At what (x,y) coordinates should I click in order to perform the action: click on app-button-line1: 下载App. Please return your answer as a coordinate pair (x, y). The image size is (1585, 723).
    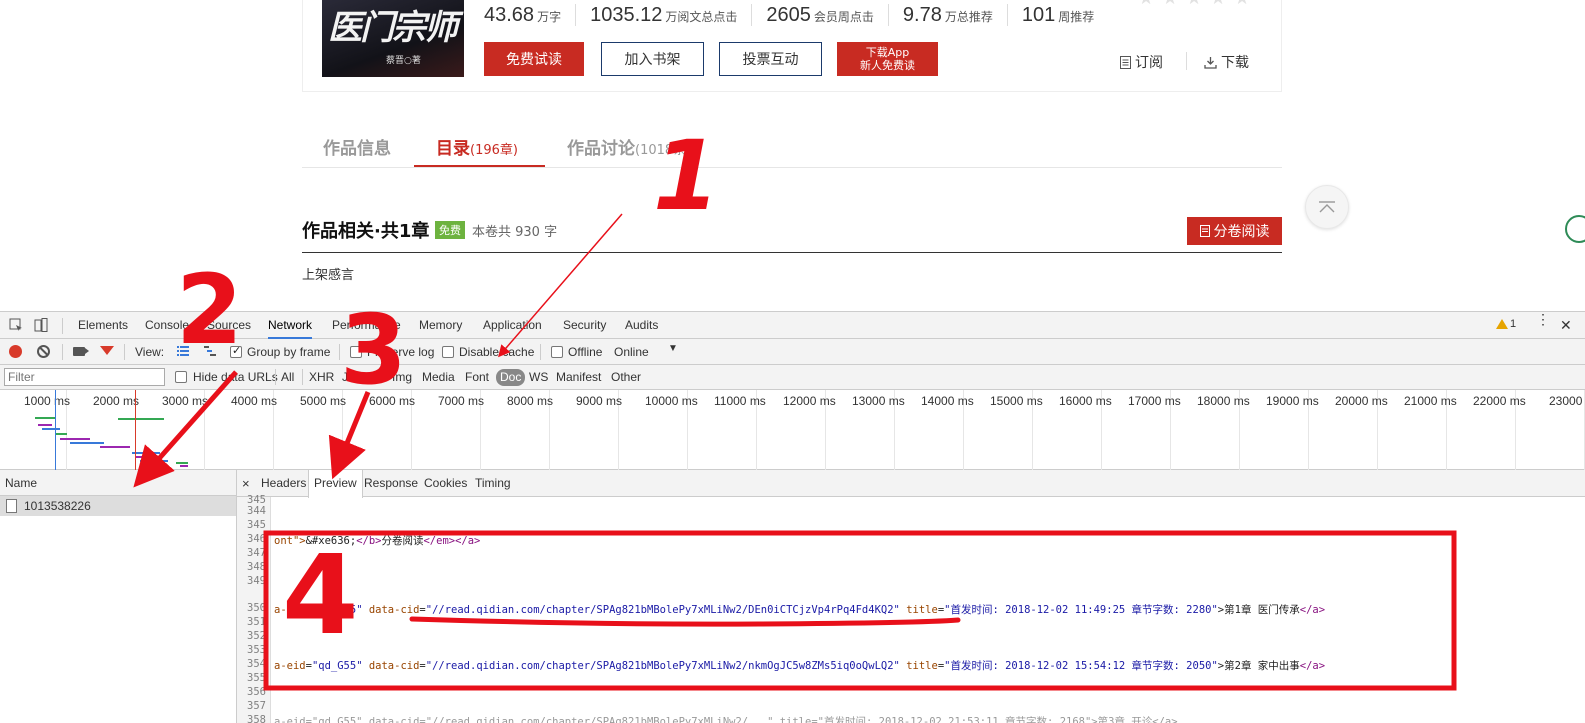
    Looking at the image, I should click on (887, 52).